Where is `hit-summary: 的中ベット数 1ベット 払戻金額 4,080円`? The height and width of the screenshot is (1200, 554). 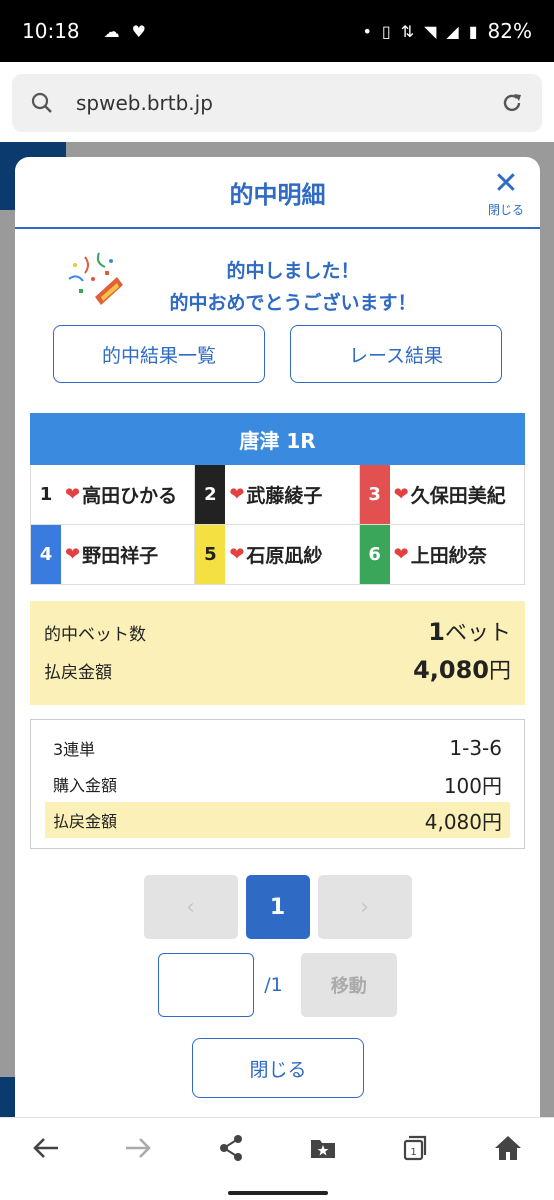
hit-summary: 的中ベット数 1ベット 払戻金額 4,080円 is located at coordinates (277, 653).